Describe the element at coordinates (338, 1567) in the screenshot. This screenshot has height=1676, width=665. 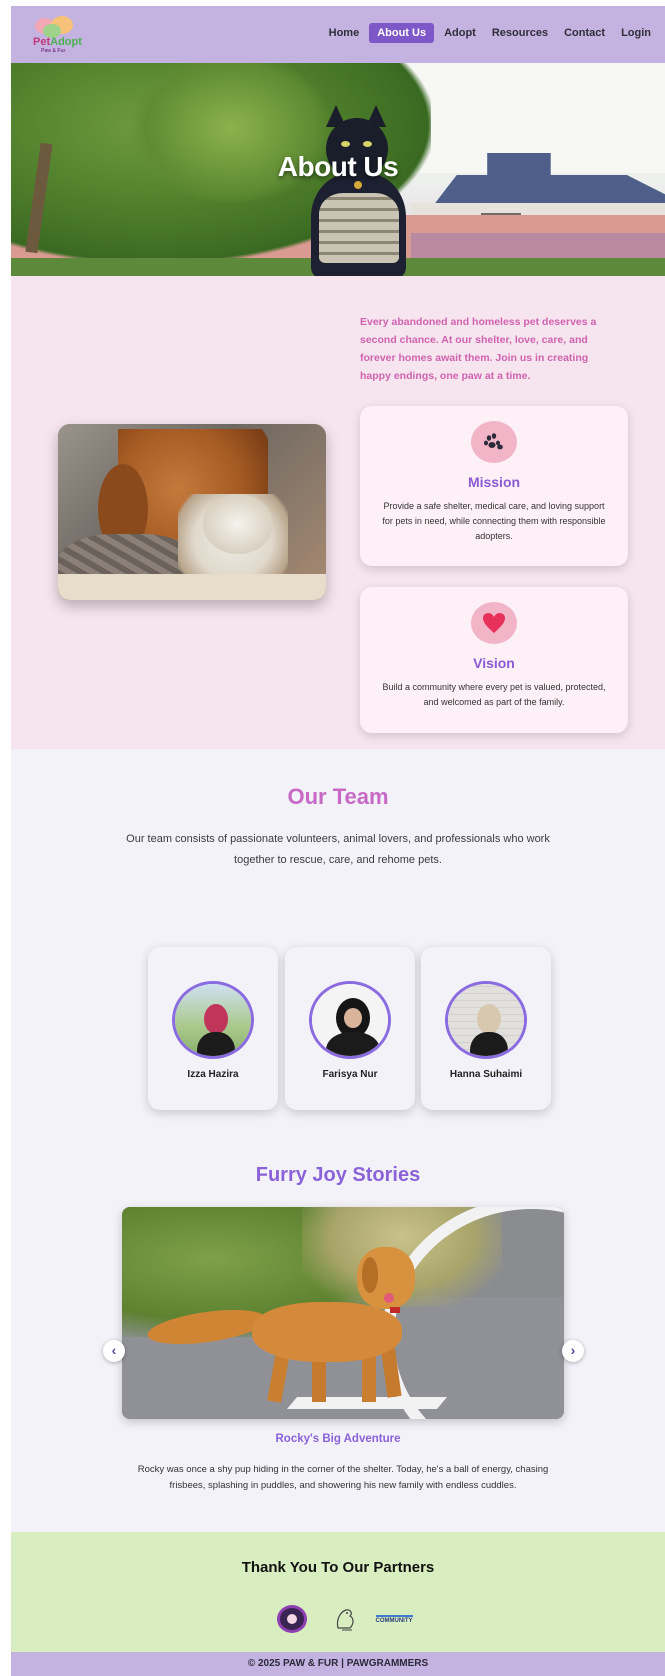
I see `partners-title: Thank You To Our Partners` at that location.